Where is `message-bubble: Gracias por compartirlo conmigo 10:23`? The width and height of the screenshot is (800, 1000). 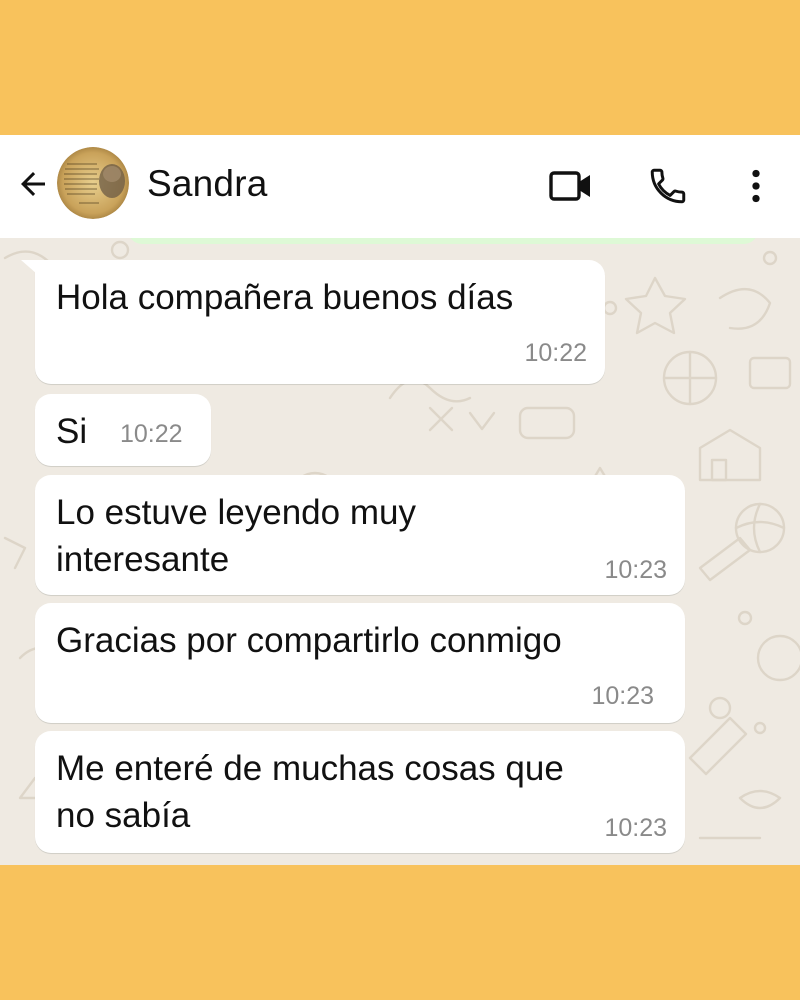 message-bubble: Gracias por compartirlo conmigo 10:23 is located at coordinates (360, 663).